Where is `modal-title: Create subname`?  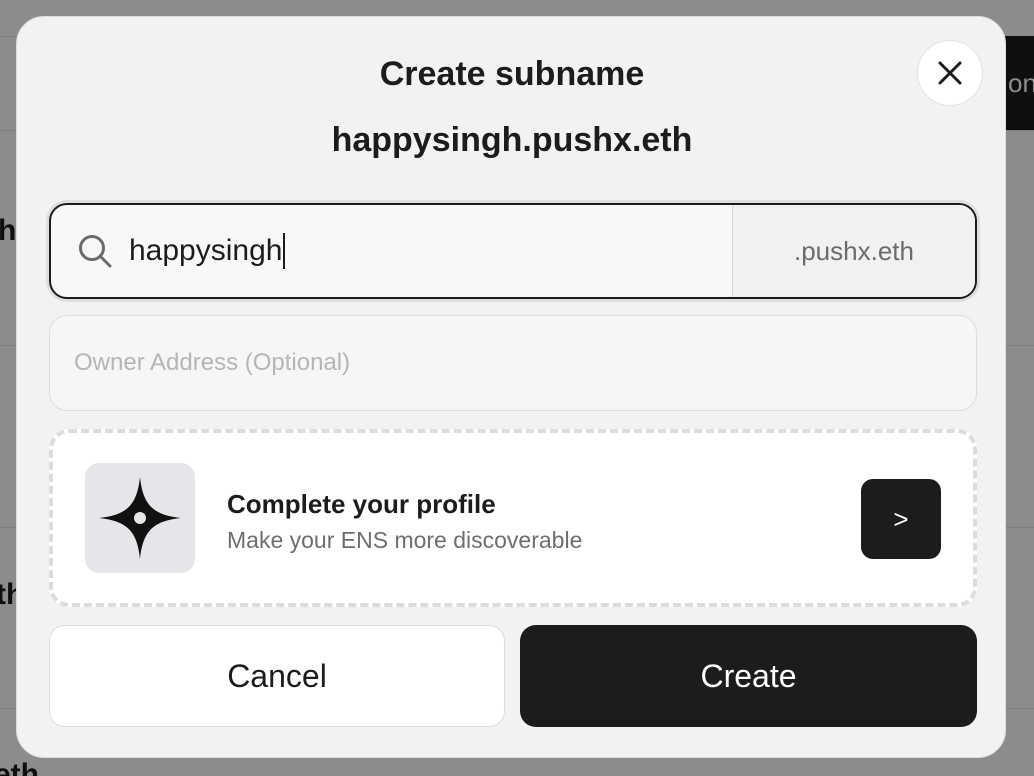 modal-title: Create subname is located at coordinates (512, 74).